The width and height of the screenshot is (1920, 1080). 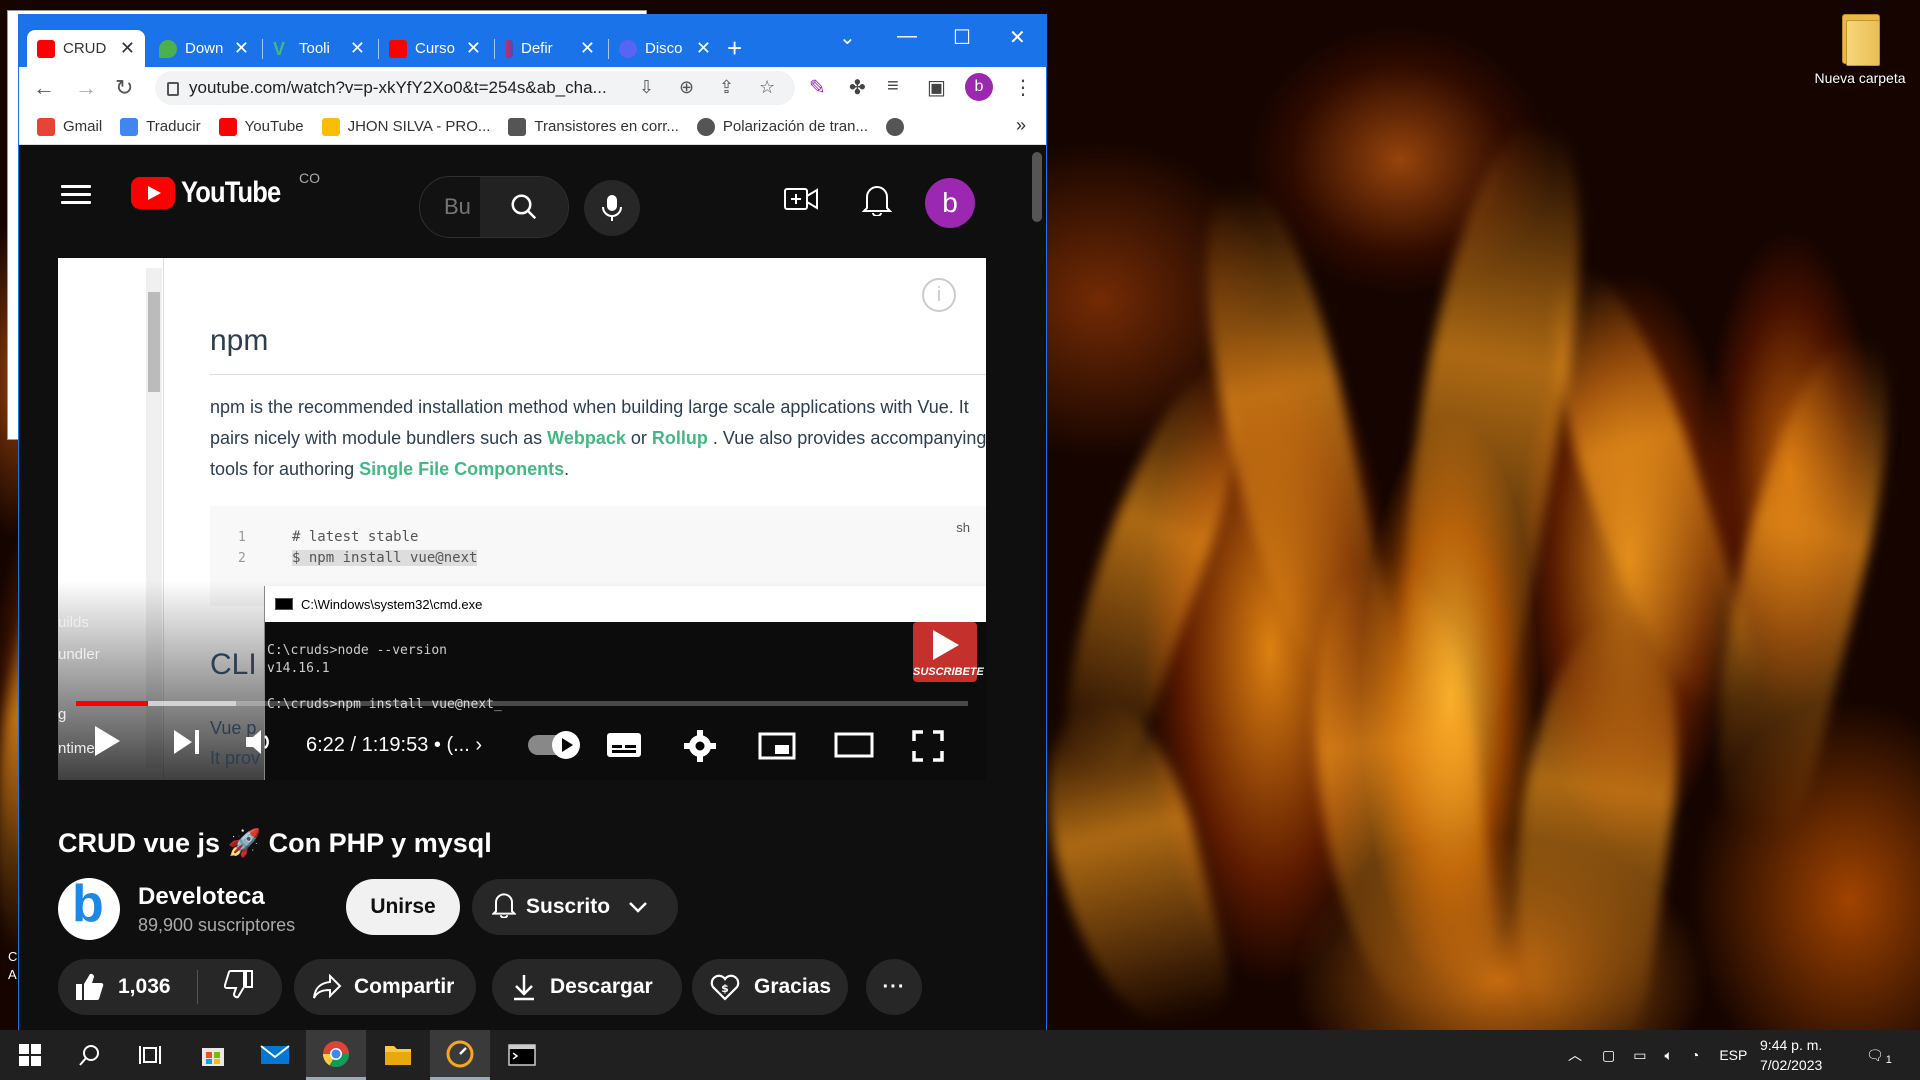 What do you see at coordinates (73, 622) in the screenshot?
I see `sidebar-fragment: uilds` at bounding box center [73, 622].